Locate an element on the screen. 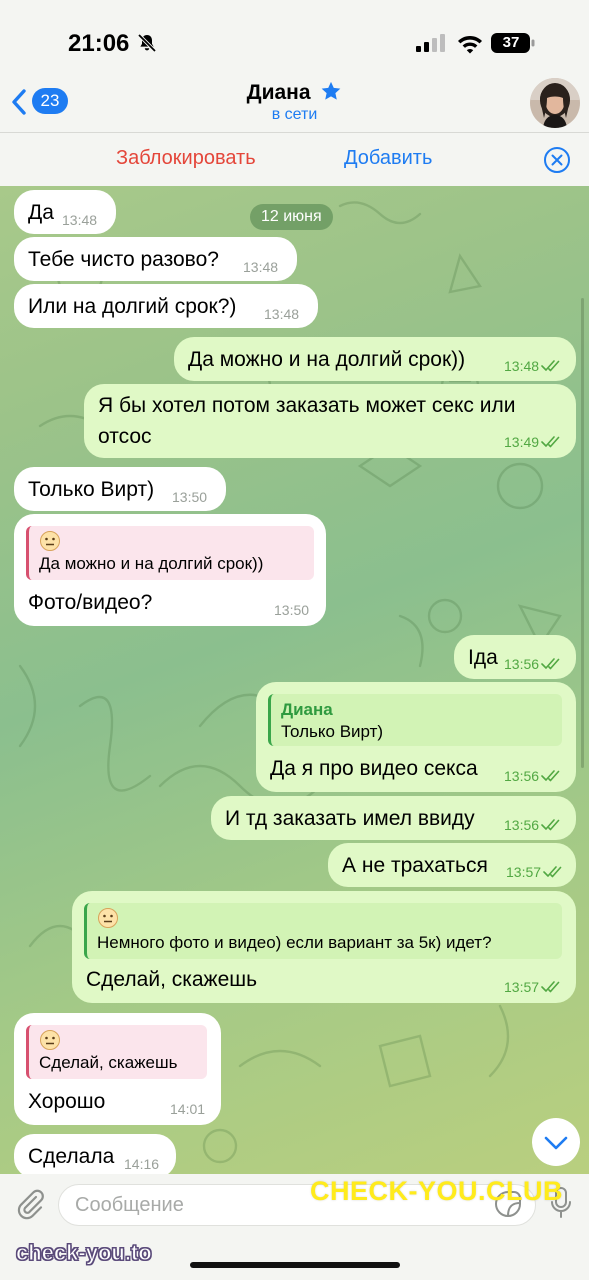 This screenshot has height=1280, width=589. incoming-message: Только Вирт) 13:50 is located at coordinates (120, 489).